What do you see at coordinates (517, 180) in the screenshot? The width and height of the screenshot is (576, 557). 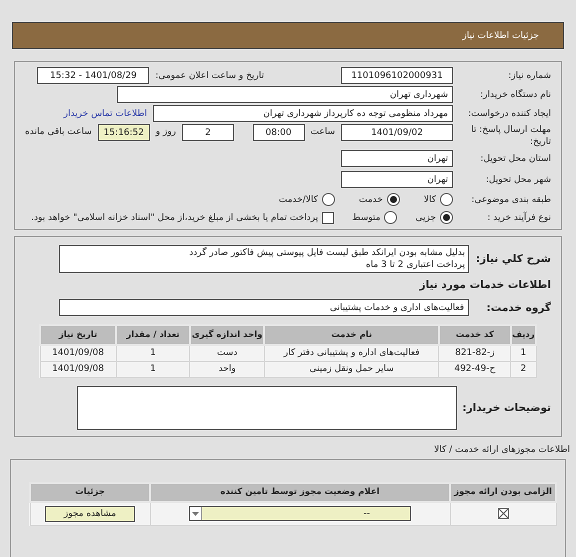 I see `field-label: شهر محل تحویل:` at bounding box center [517, 180].